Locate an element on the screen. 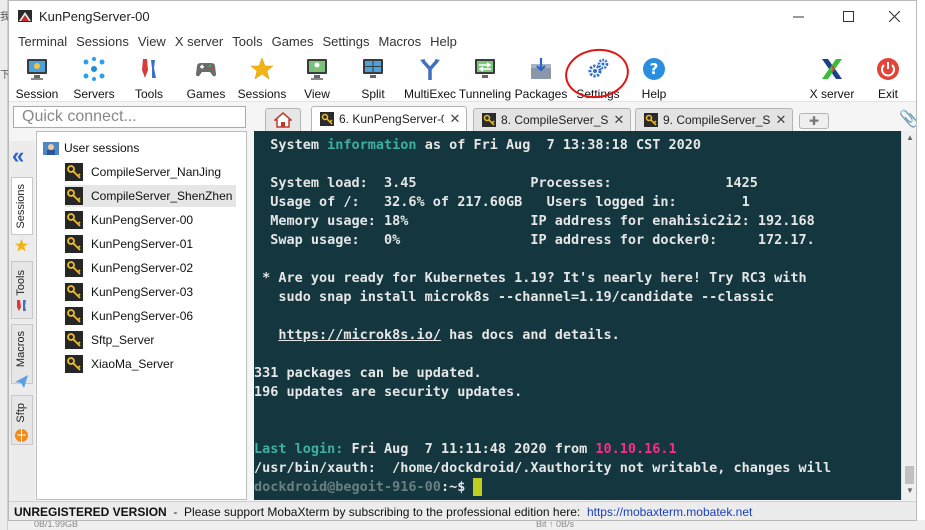 The width and height of the screenshot is (925, 530). menu-games: Games is located at coordinates (293, 41).